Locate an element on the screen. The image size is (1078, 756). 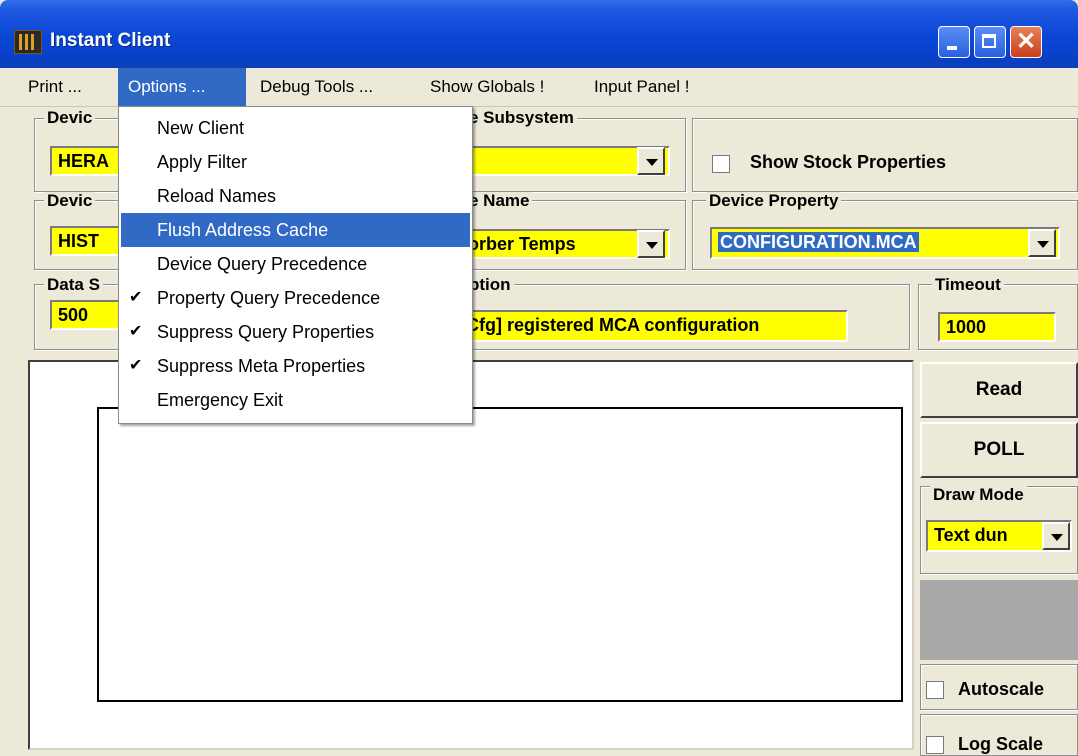
app-icon is located at coordinates (28, 42).